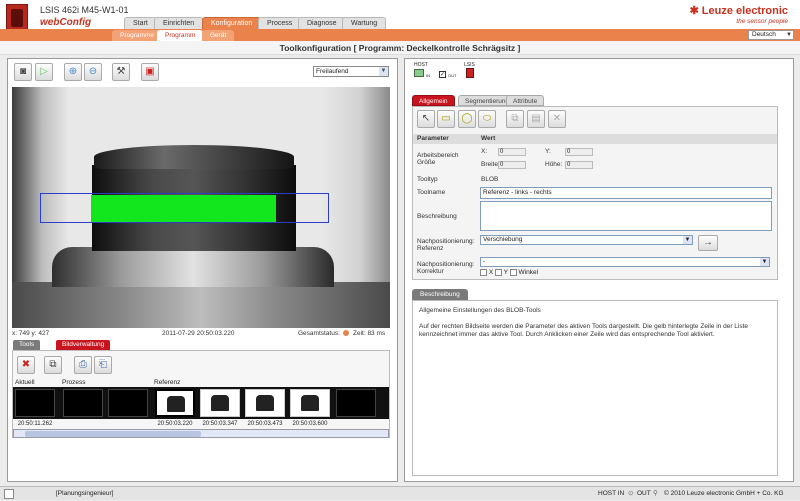  I want to click on copy-shape-button: ⧉, so click(515, 119).